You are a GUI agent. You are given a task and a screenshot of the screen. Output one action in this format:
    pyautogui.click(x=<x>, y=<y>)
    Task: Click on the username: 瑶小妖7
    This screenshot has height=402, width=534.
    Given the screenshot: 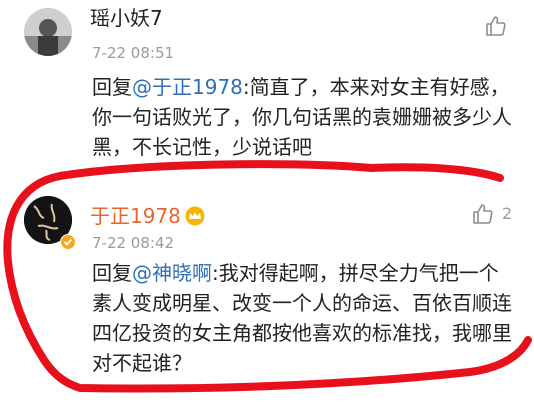 What is the action you would take?
    pyautogui.click(x=126, y=18)
    